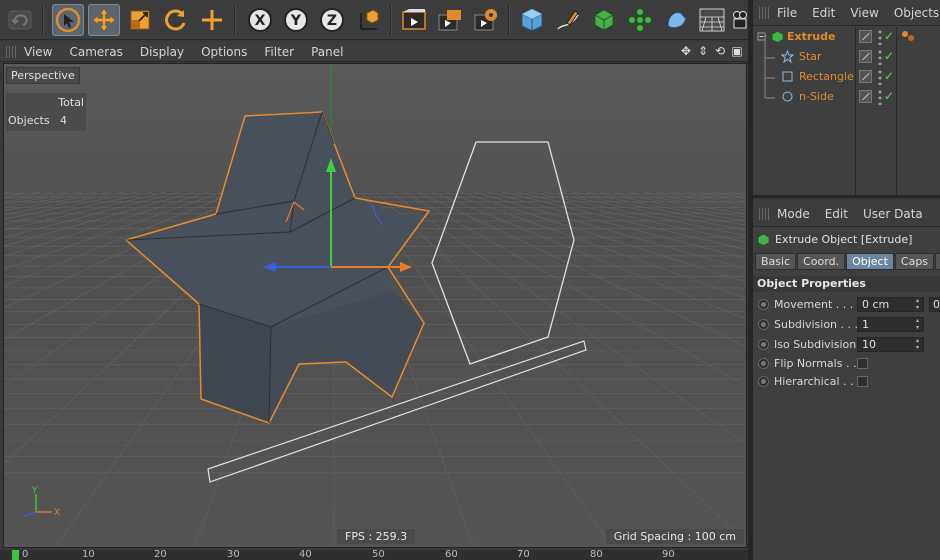  What do you see at coordinates (712, 20) in the screenshot?
I see `floor-button` at bounding box center [712, 20].